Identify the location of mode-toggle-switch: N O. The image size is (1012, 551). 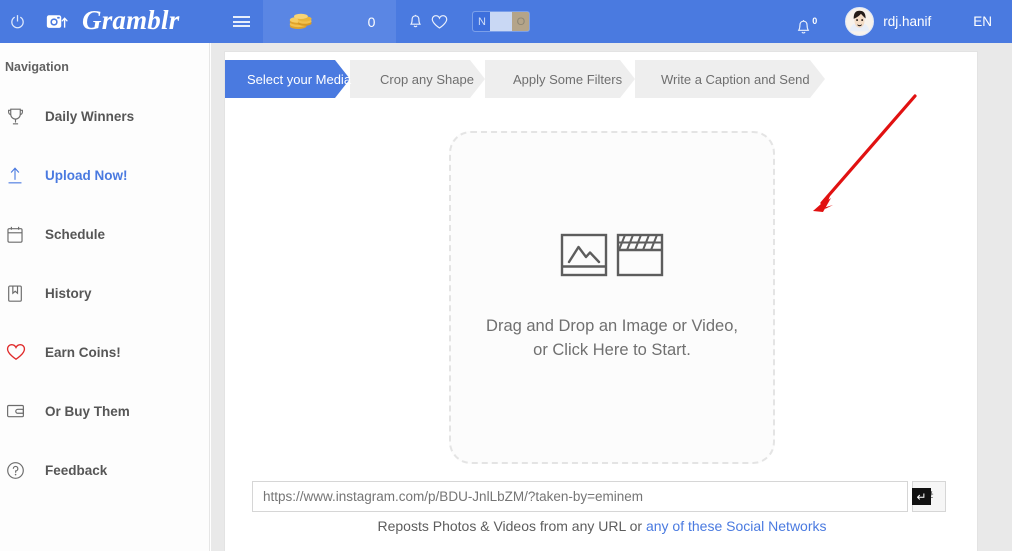
(501, 21).